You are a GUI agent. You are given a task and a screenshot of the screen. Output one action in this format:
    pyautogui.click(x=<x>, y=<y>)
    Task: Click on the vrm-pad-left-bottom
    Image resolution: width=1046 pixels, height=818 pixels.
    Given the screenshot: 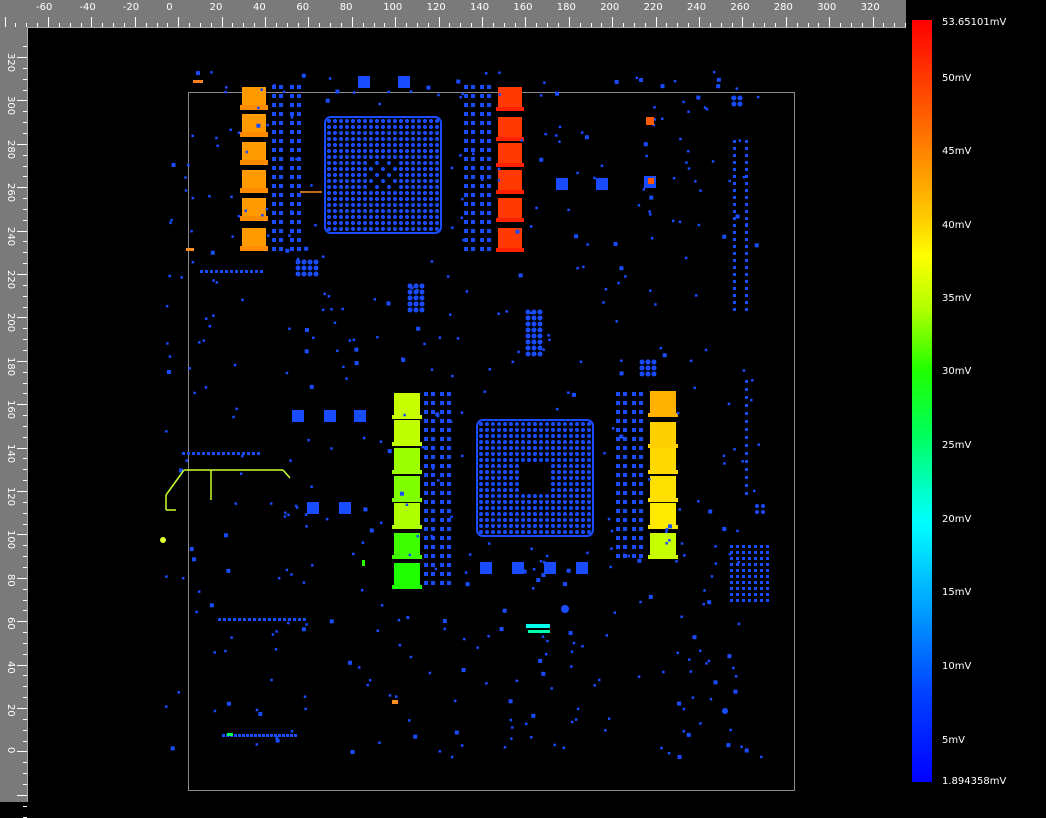 What is the action you would take?
    pyautogui.click(x=407, y=417)
    